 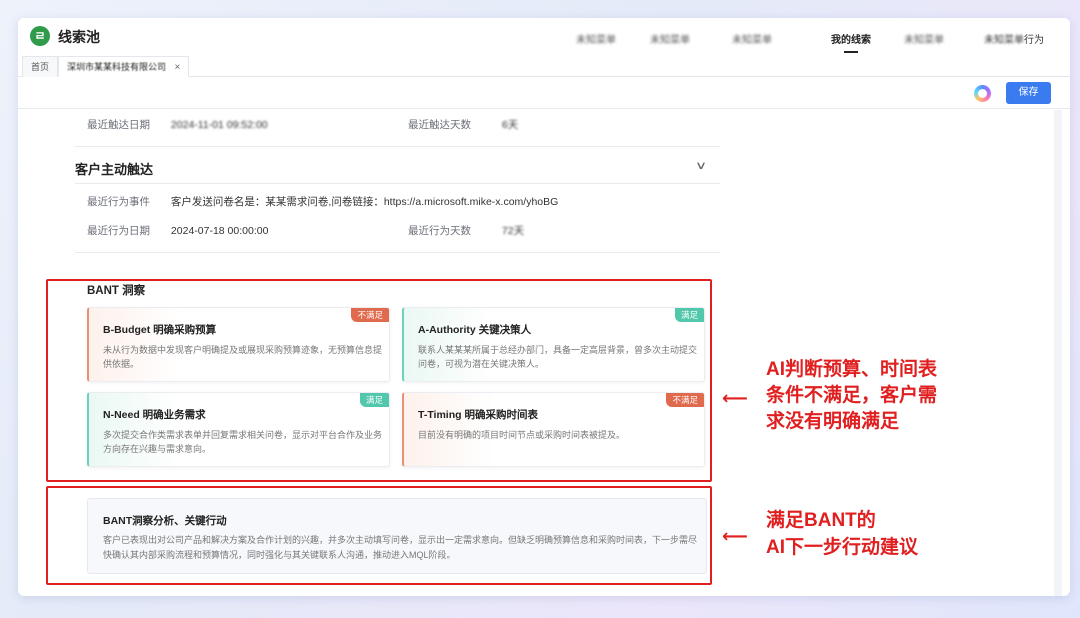 What do you see at coordinates (544, 66) in the screenshot?
I see `tab-bar: 首页 深圳市某某科技有限公司 ×` at bounding box center [544, 66].